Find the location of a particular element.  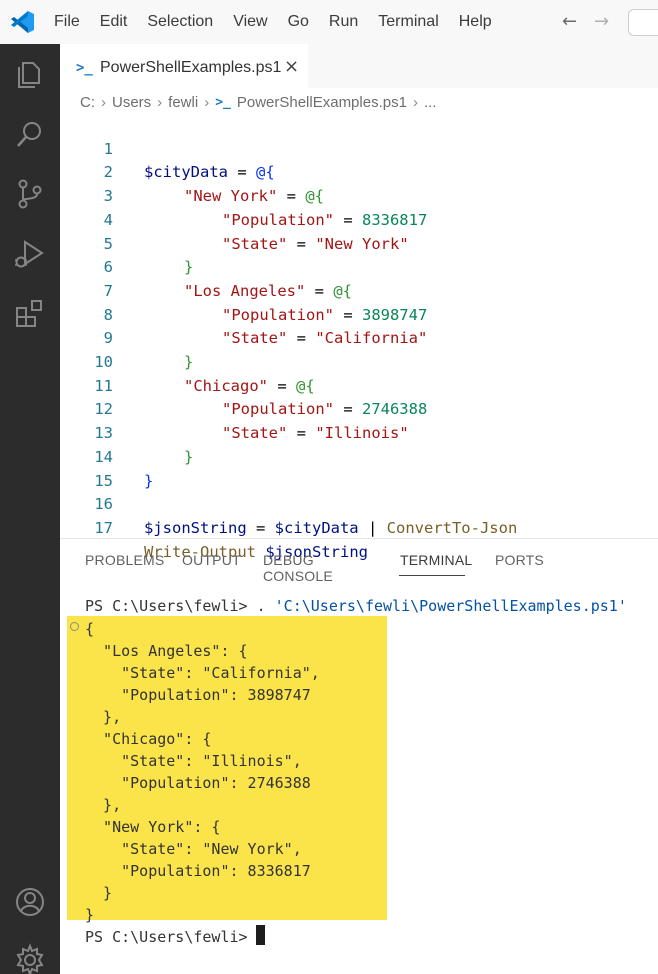

menu-edit: Edit is located at coordinates (114, 22).